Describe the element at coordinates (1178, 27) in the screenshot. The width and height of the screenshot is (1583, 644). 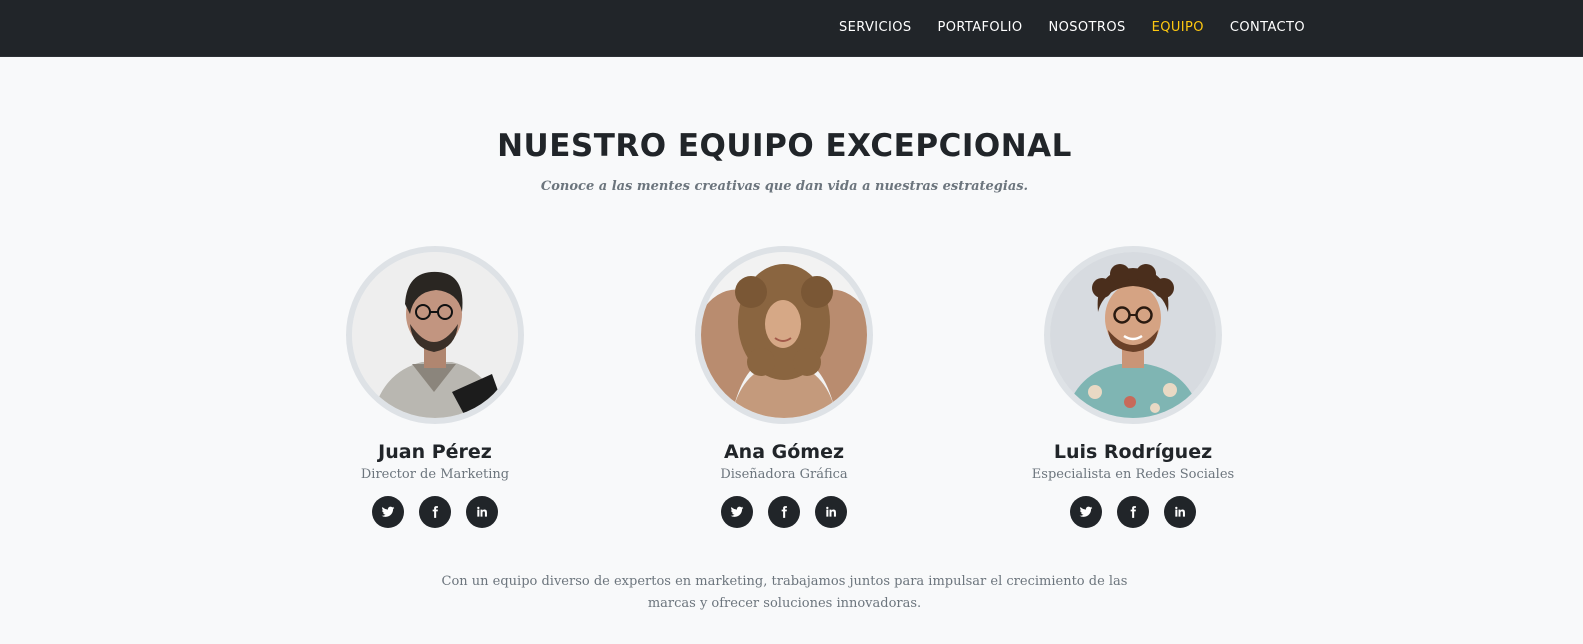
I see `nav-item-equipo: EQUIPO` at that location.